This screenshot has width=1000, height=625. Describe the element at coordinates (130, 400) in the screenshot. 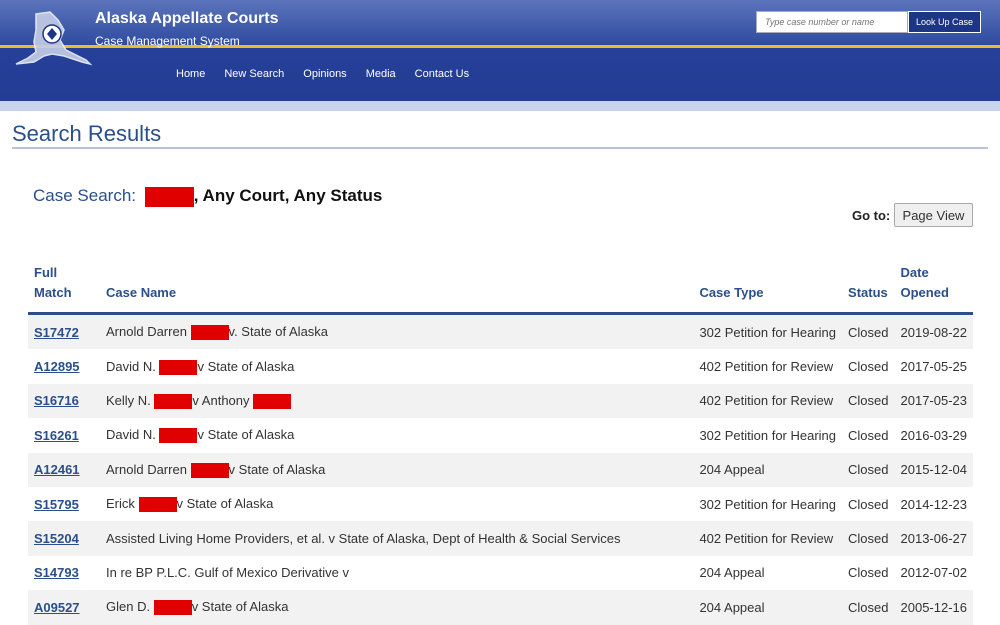

I see `case-name-text: Kelly N.` at that location.